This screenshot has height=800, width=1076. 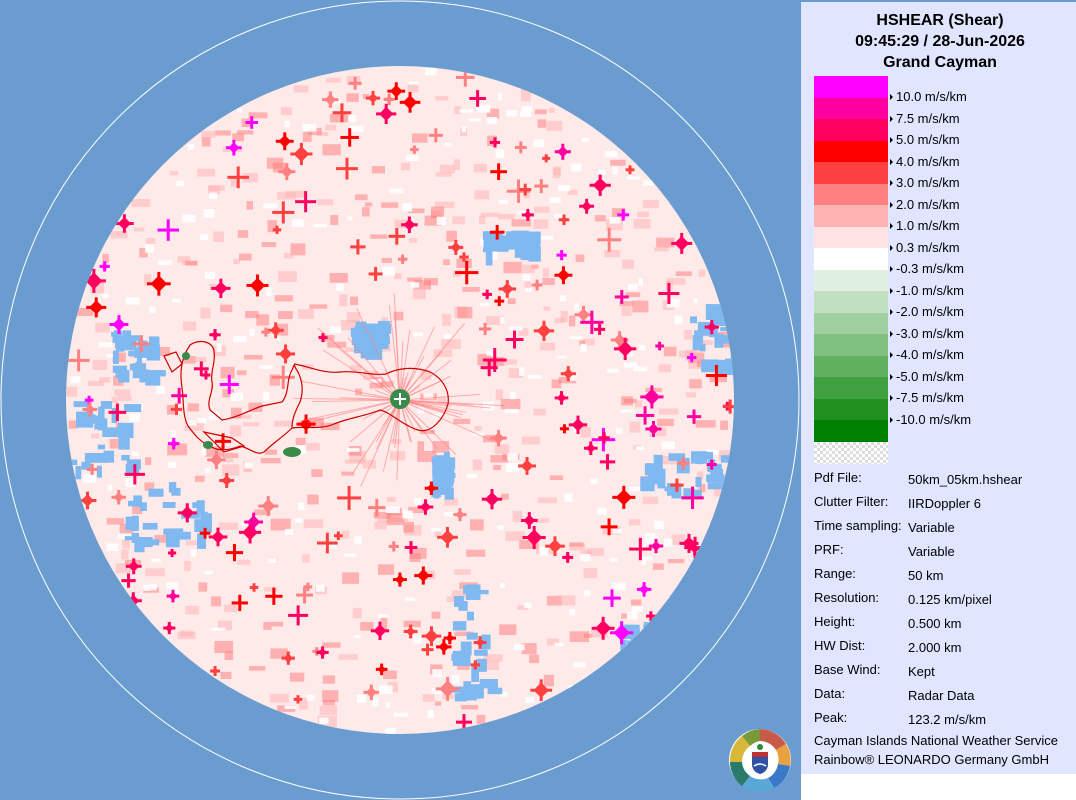 What do you see at coordinates (909, 154) in the screenshot?
I see `legend-entry: 4.0 m/s/km` at bounding box center [909, 154].